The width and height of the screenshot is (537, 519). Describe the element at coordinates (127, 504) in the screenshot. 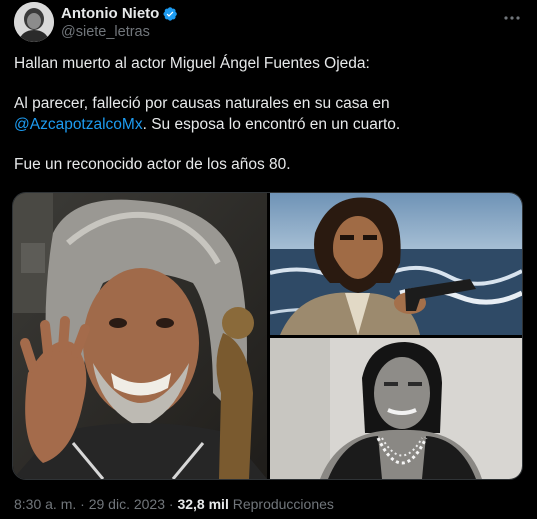

I see `tweet-date: 29 dic. 2023` at that location.